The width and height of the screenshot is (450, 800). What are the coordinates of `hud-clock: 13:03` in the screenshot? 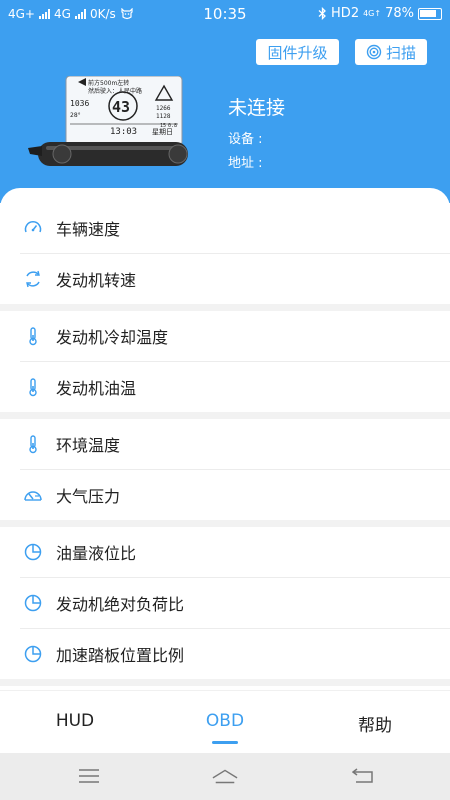 It's located at (123, 132).